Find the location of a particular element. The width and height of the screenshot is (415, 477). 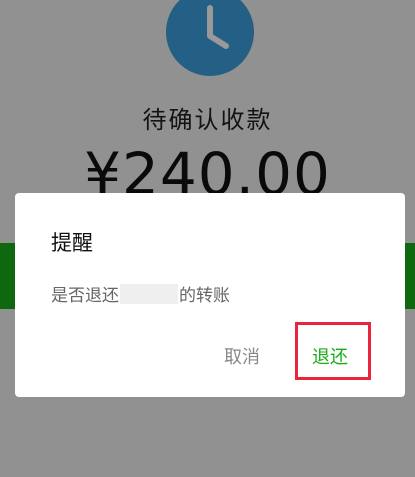

return-button: 退还 is located at coordinates (330, 356).